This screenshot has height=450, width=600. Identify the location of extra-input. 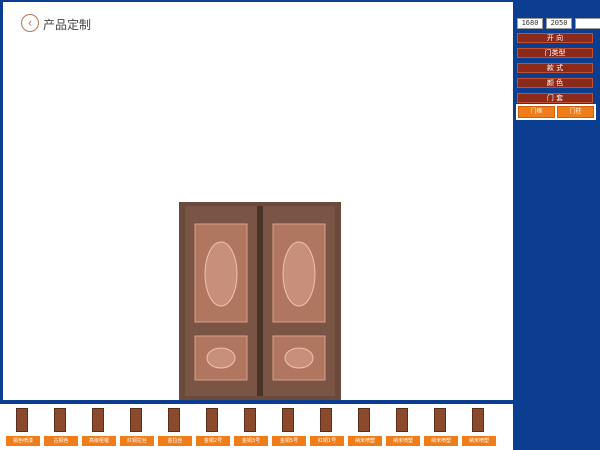
(587, 23).